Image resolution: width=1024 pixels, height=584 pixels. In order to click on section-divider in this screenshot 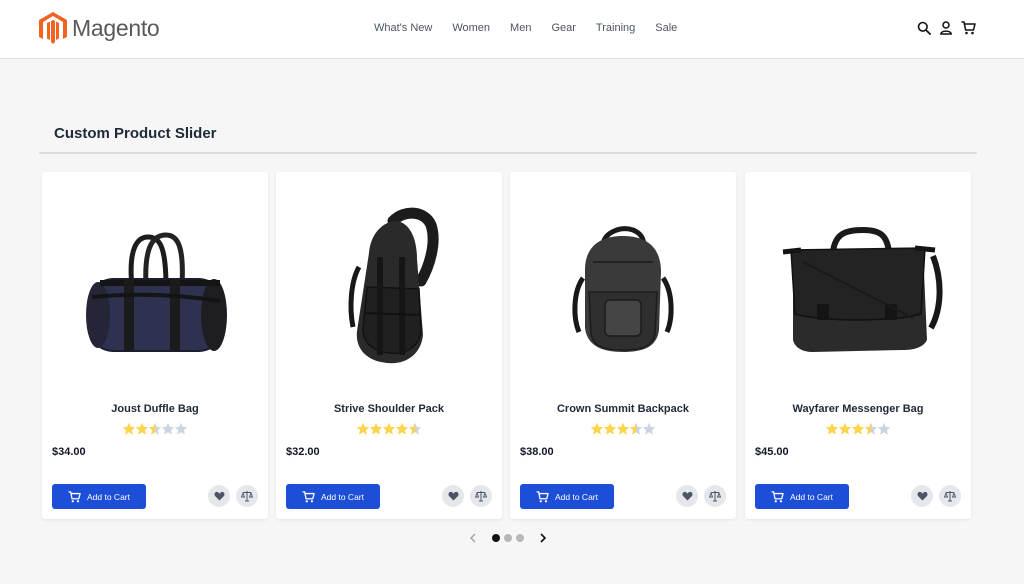, I will do `click(508, 153)`.